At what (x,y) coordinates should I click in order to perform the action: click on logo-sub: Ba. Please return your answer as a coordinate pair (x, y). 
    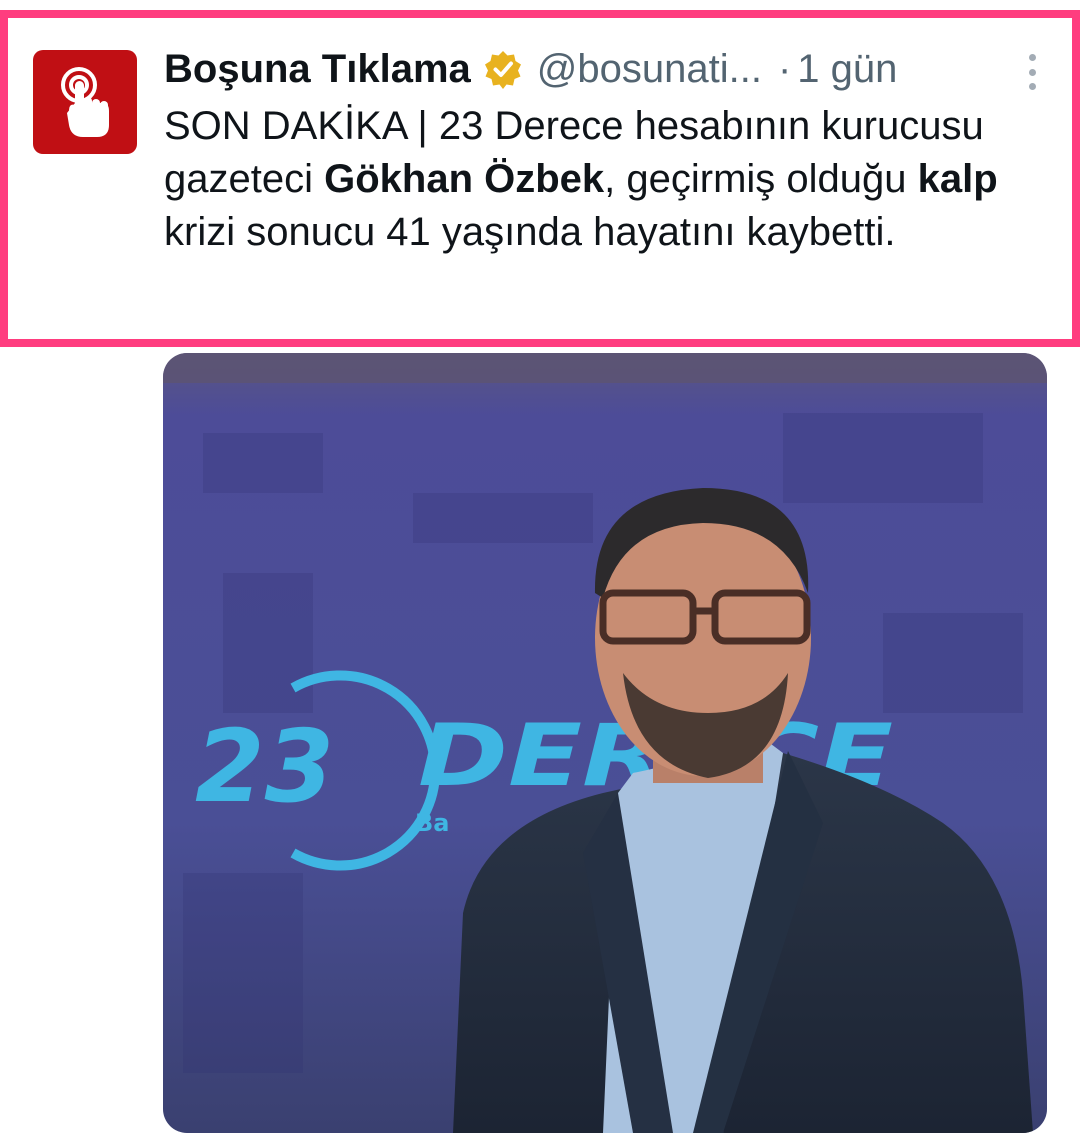
    Looking at the image, I should click on (432, 823).